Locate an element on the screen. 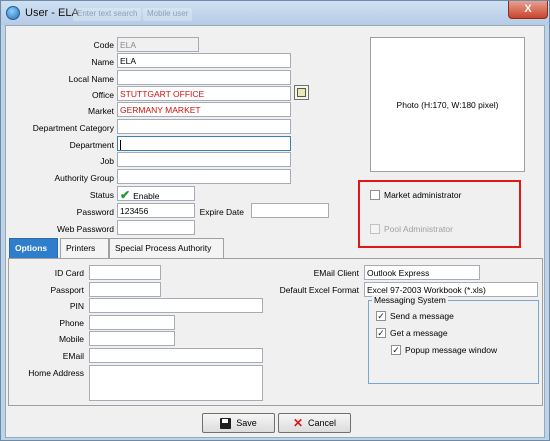 This screenshot has width=550, height=441. messaging-system-title: Messaging System is located at coordinates (410, 300).